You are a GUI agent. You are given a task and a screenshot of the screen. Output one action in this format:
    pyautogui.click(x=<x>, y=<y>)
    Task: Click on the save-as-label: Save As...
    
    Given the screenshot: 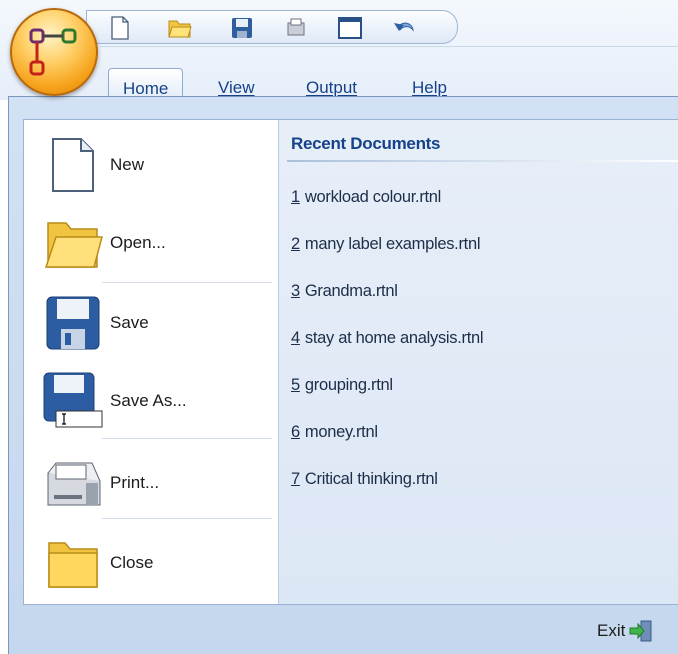 What is the action you would take?
    pyautogui.click(x=148, y=400)
    